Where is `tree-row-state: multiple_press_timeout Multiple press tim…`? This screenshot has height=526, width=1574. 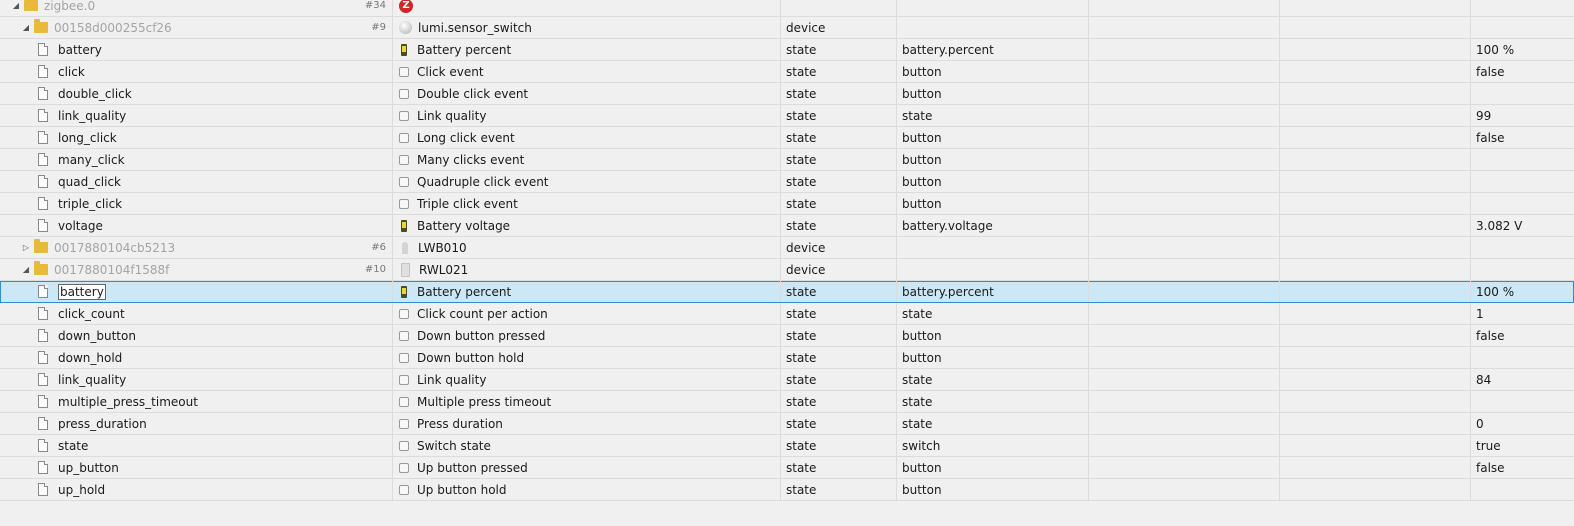 tree-row-state: multiple_press_timeout Multiple press tim… is located at coordinates (787, 402).